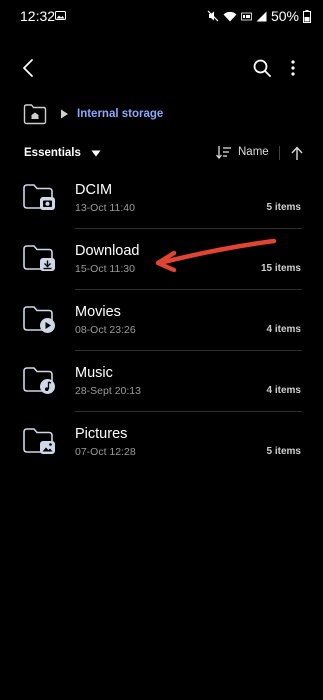  I want to click on folder-name: Movies, so click(98, 312).